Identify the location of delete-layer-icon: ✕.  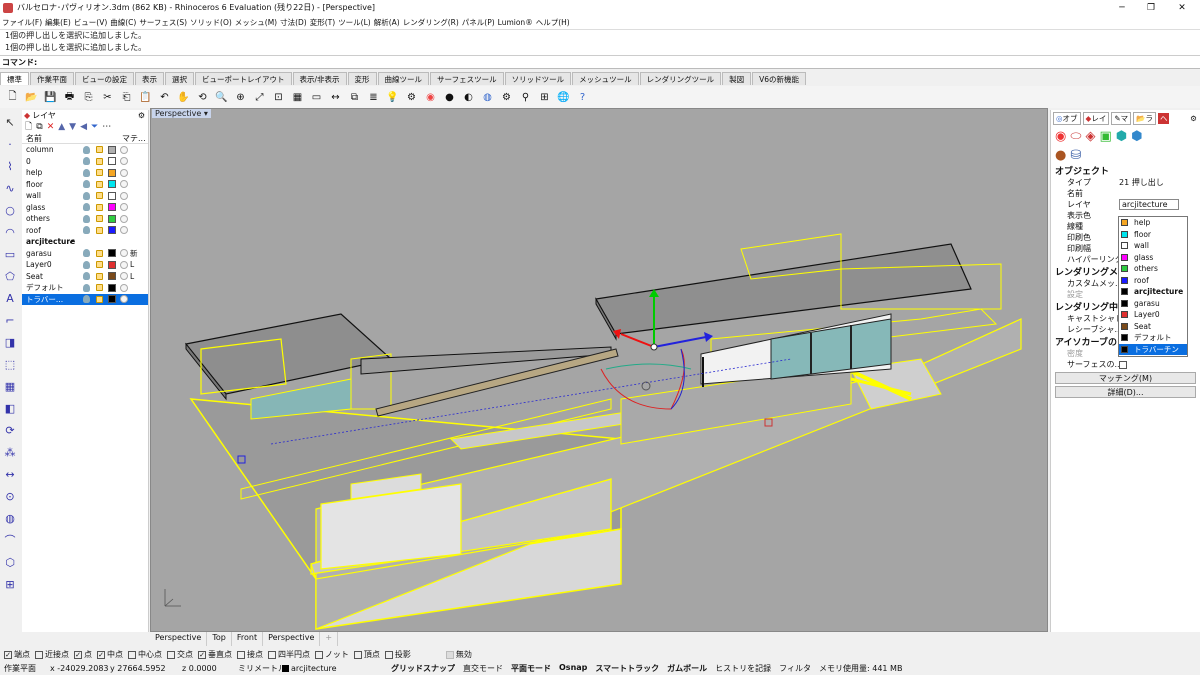
(51, 127).